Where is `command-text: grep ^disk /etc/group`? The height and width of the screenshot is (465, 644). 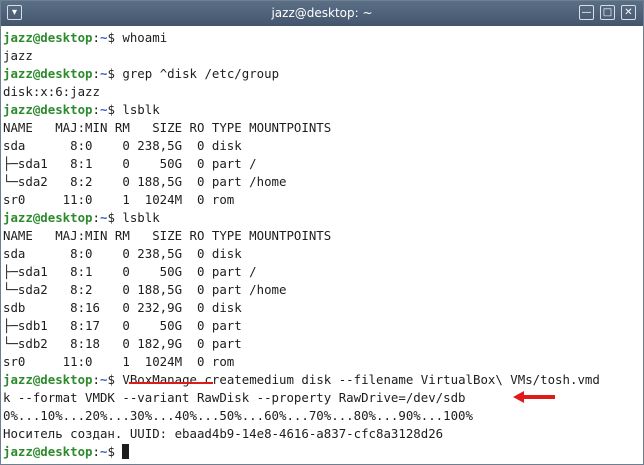
command-text: grep ^disk /etc/group is located at coordinates (201, 73).